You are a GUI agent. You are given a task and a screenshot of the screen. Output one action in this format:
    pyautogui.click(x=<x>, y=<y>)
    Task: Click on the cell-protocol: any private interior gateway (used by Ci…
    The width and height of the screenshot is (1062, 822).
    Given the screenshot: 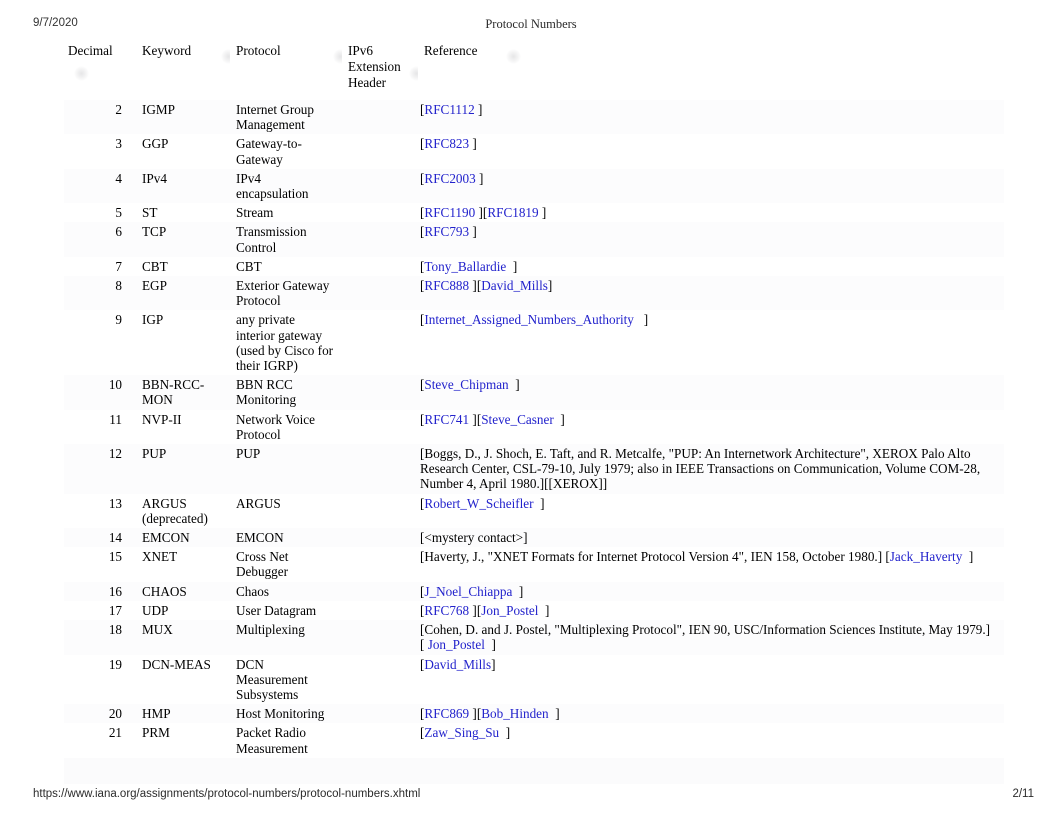 What is the action you would take?
    pyautogui.click(x=285, y=343)
    